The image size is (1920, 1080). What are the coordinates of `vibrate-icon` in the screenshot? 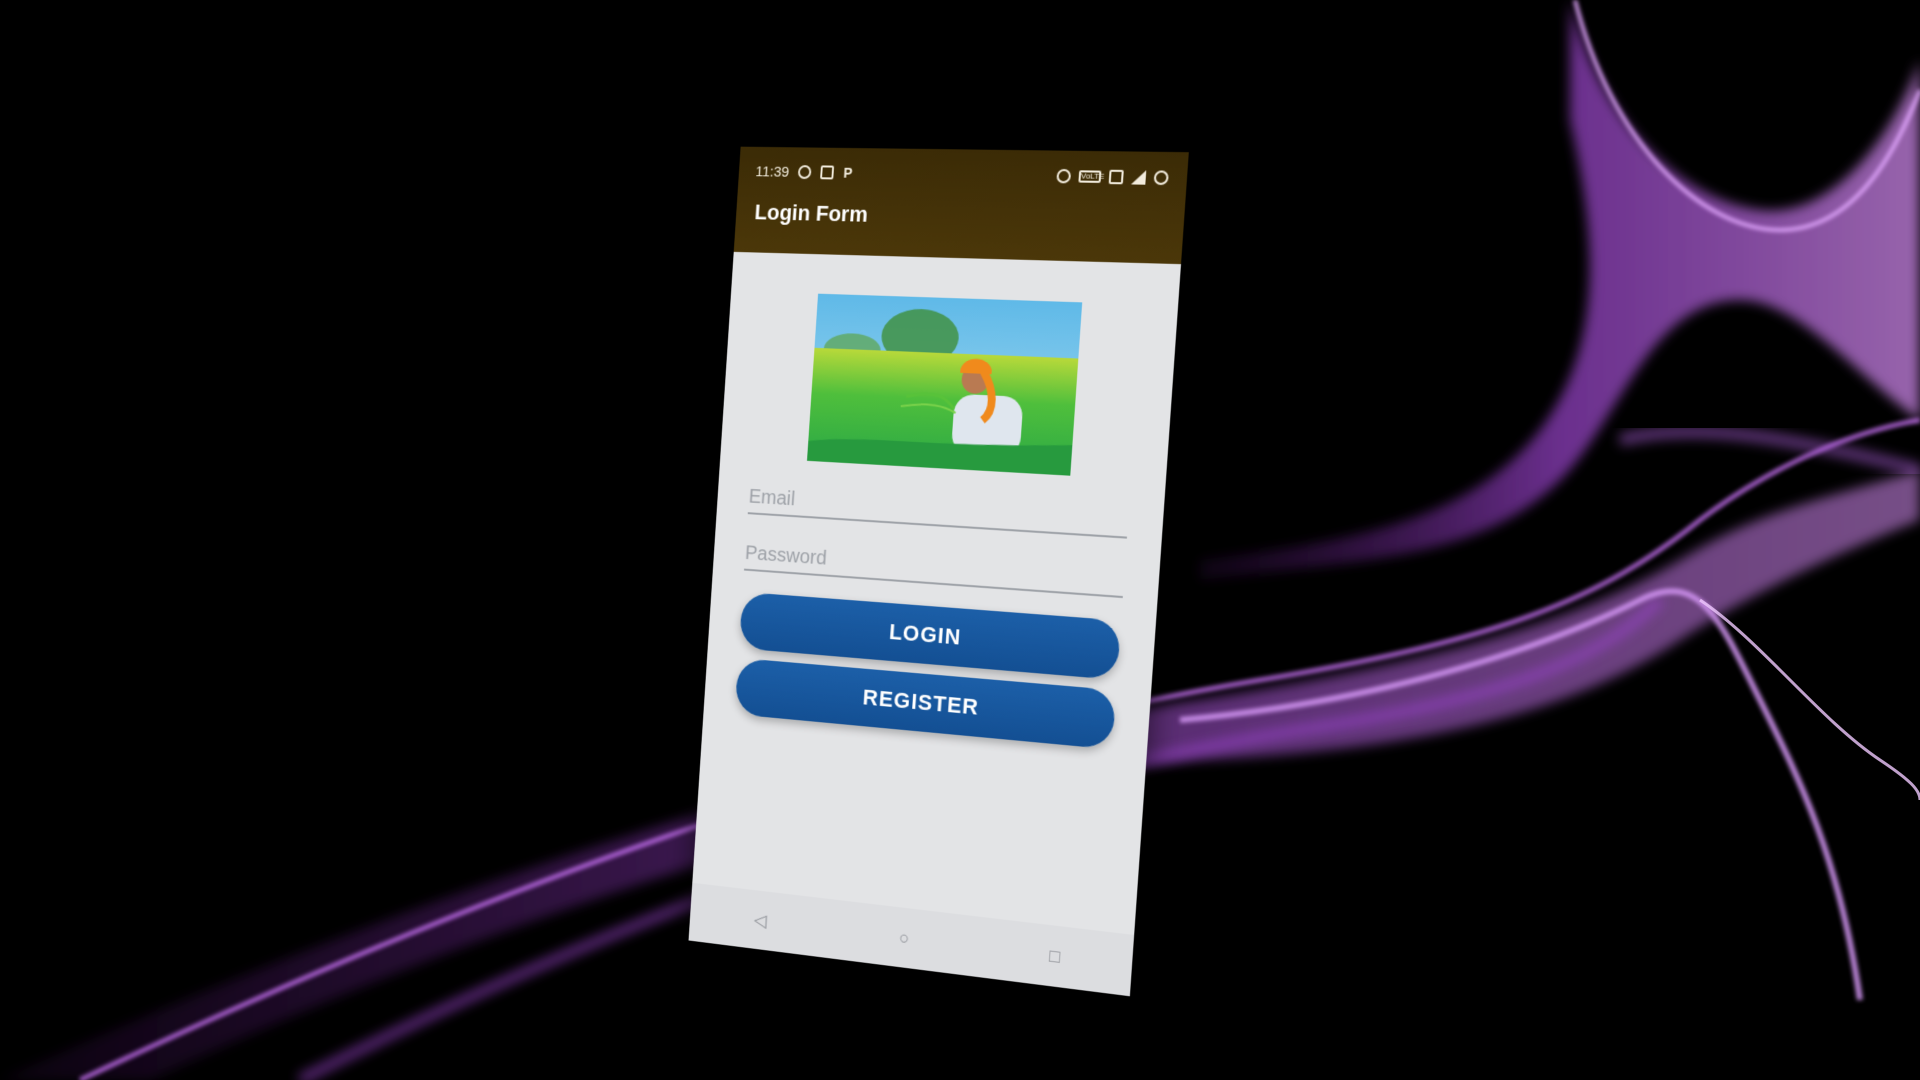 It's located at (1116, 177).